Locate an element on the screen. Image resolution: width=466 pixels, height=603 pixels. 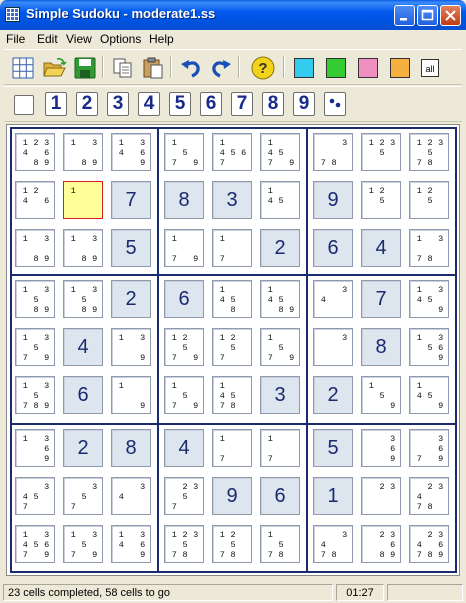
sudoku-cell: 3 457 is located at coordinates (35, 496).